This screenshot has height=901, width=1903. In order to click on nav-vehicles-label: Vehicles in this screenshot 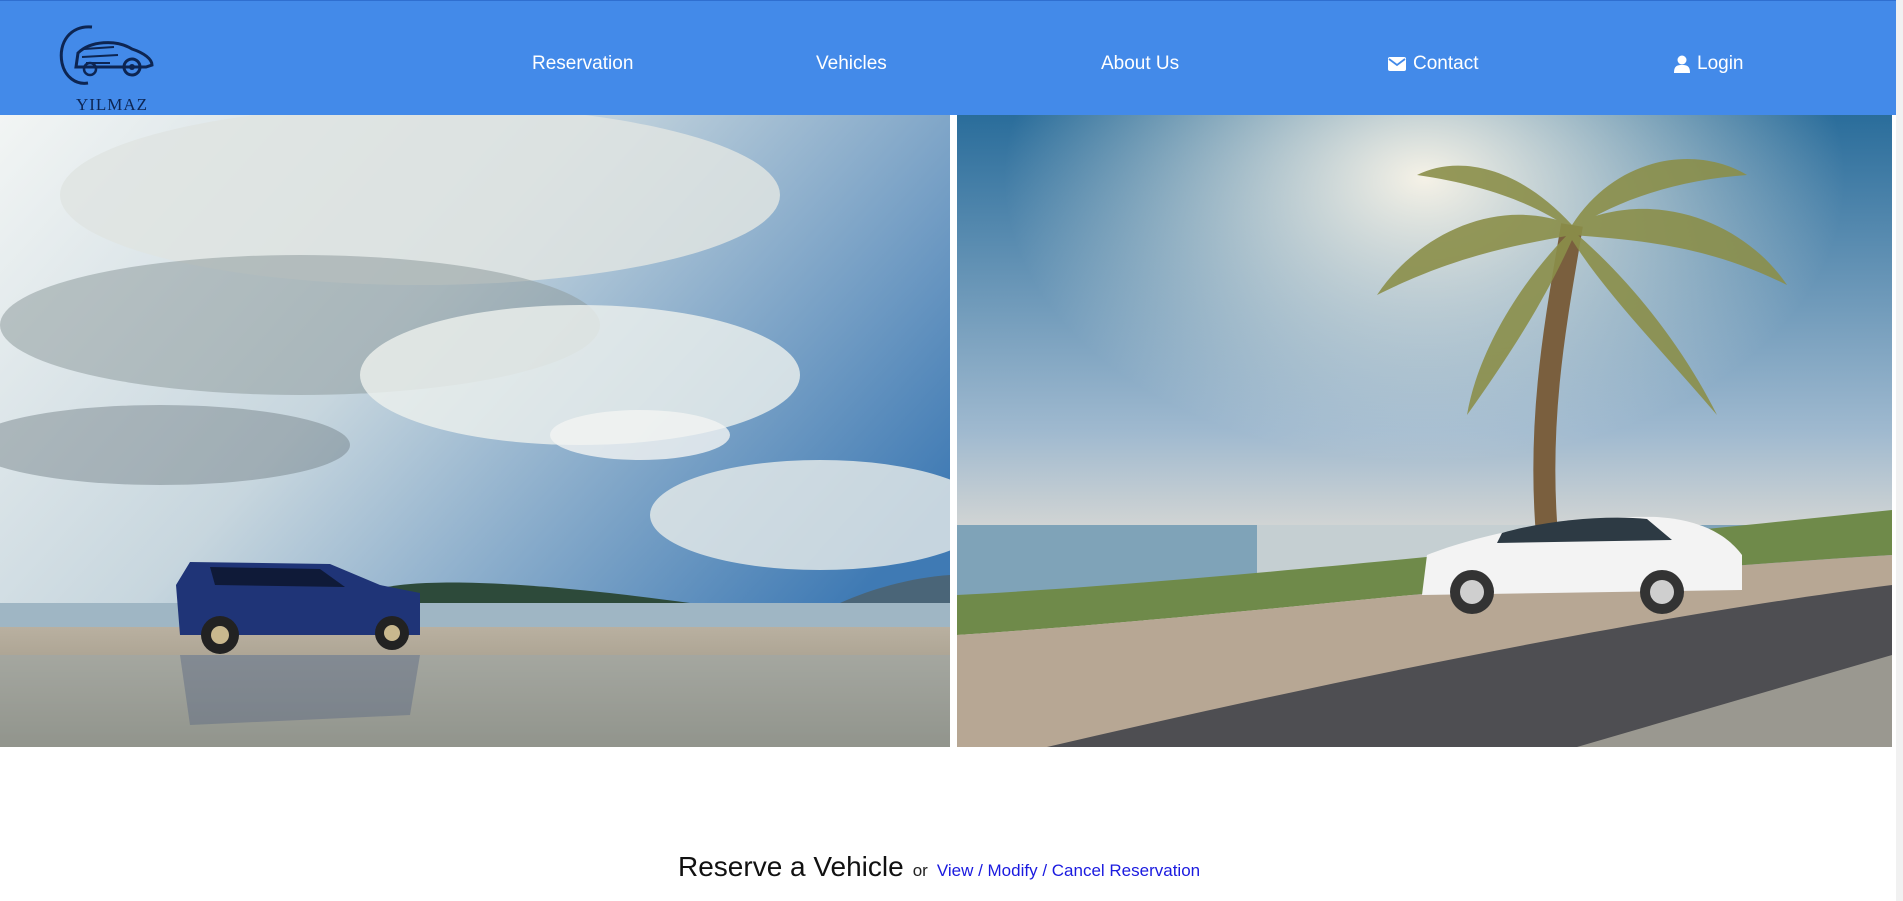, I will do `click(851, 63)`.